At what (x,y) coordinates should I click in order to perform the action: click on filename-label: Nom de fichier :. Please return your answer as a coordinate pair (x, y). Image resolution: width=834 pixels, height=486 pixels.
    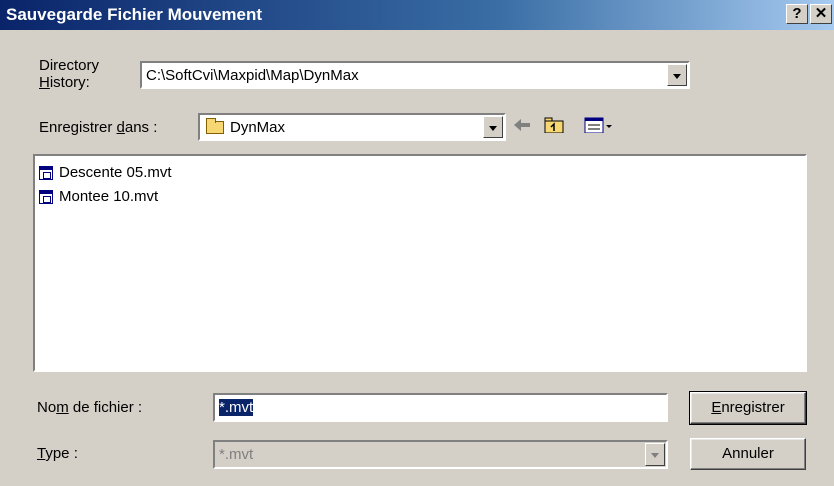
    Looking at the image, I should click on (90, 407).